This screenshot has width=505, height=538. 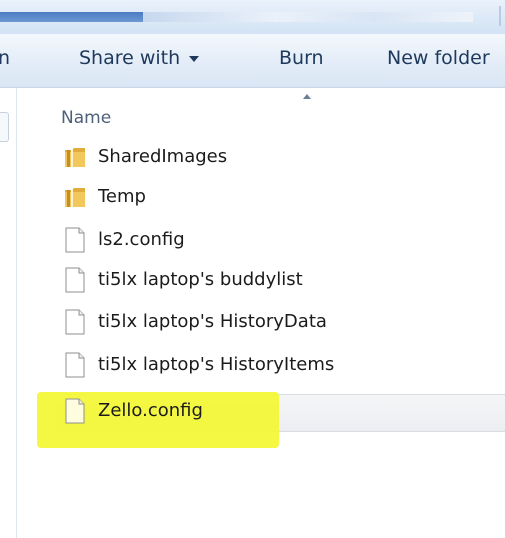 What do you see at coordinates (301, 58) in the screenshot?
I see `burn-button: Burn` at bounding box center [301, 58].